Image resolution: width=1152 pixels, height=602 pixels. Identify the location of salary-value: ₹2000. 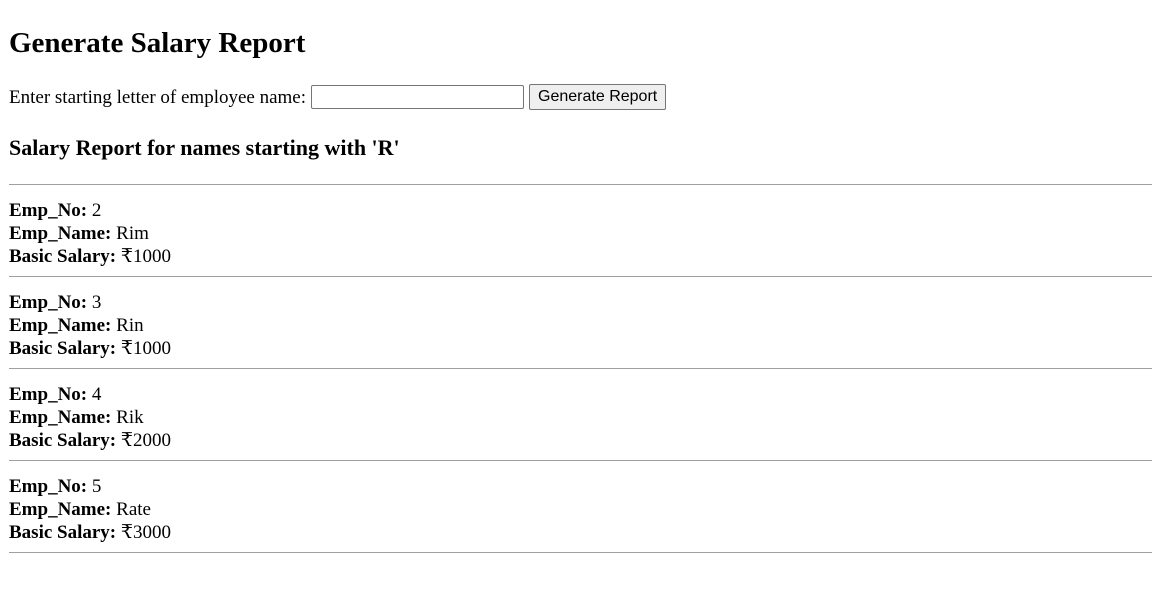
(145, 440).